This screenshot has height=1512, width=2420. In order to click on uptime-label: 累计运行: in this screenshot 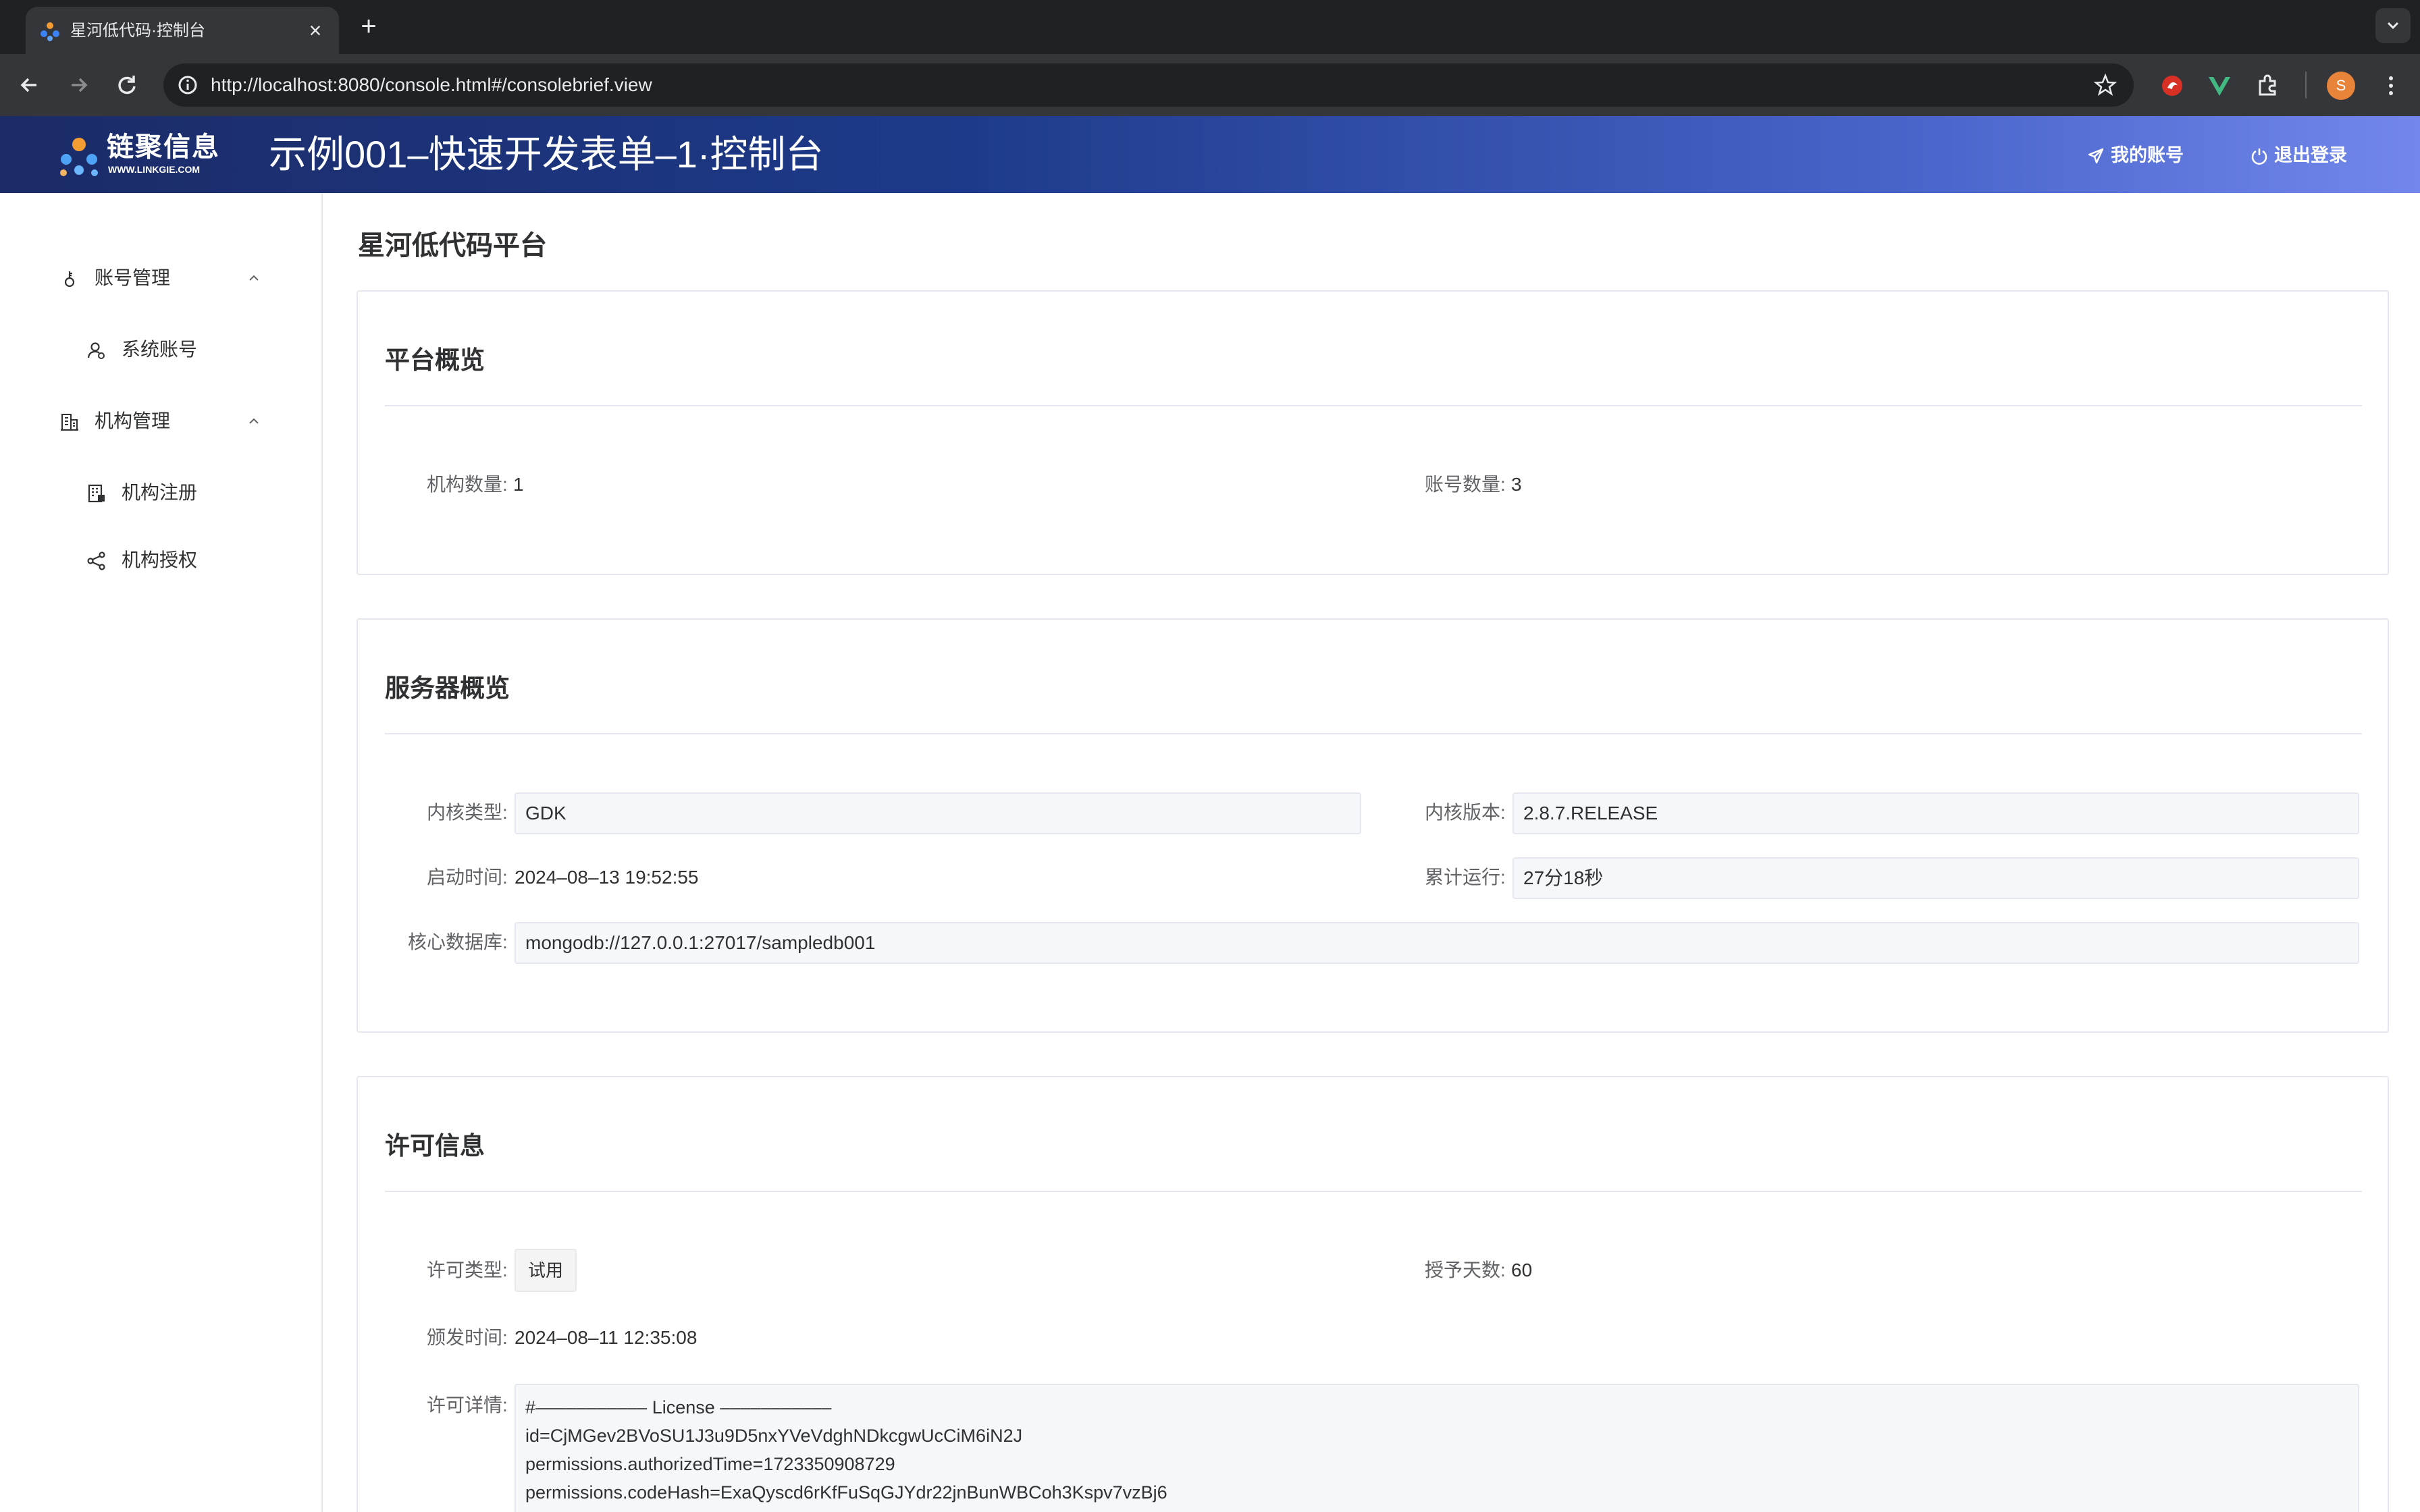, I will do `click(1465, 878)`.